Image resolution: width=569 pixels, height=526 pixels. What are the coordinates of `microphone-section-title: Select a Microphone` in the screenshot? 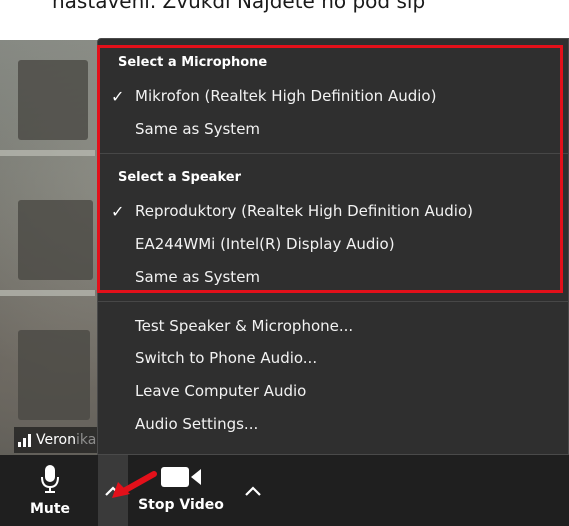 It's located at (193, 62).